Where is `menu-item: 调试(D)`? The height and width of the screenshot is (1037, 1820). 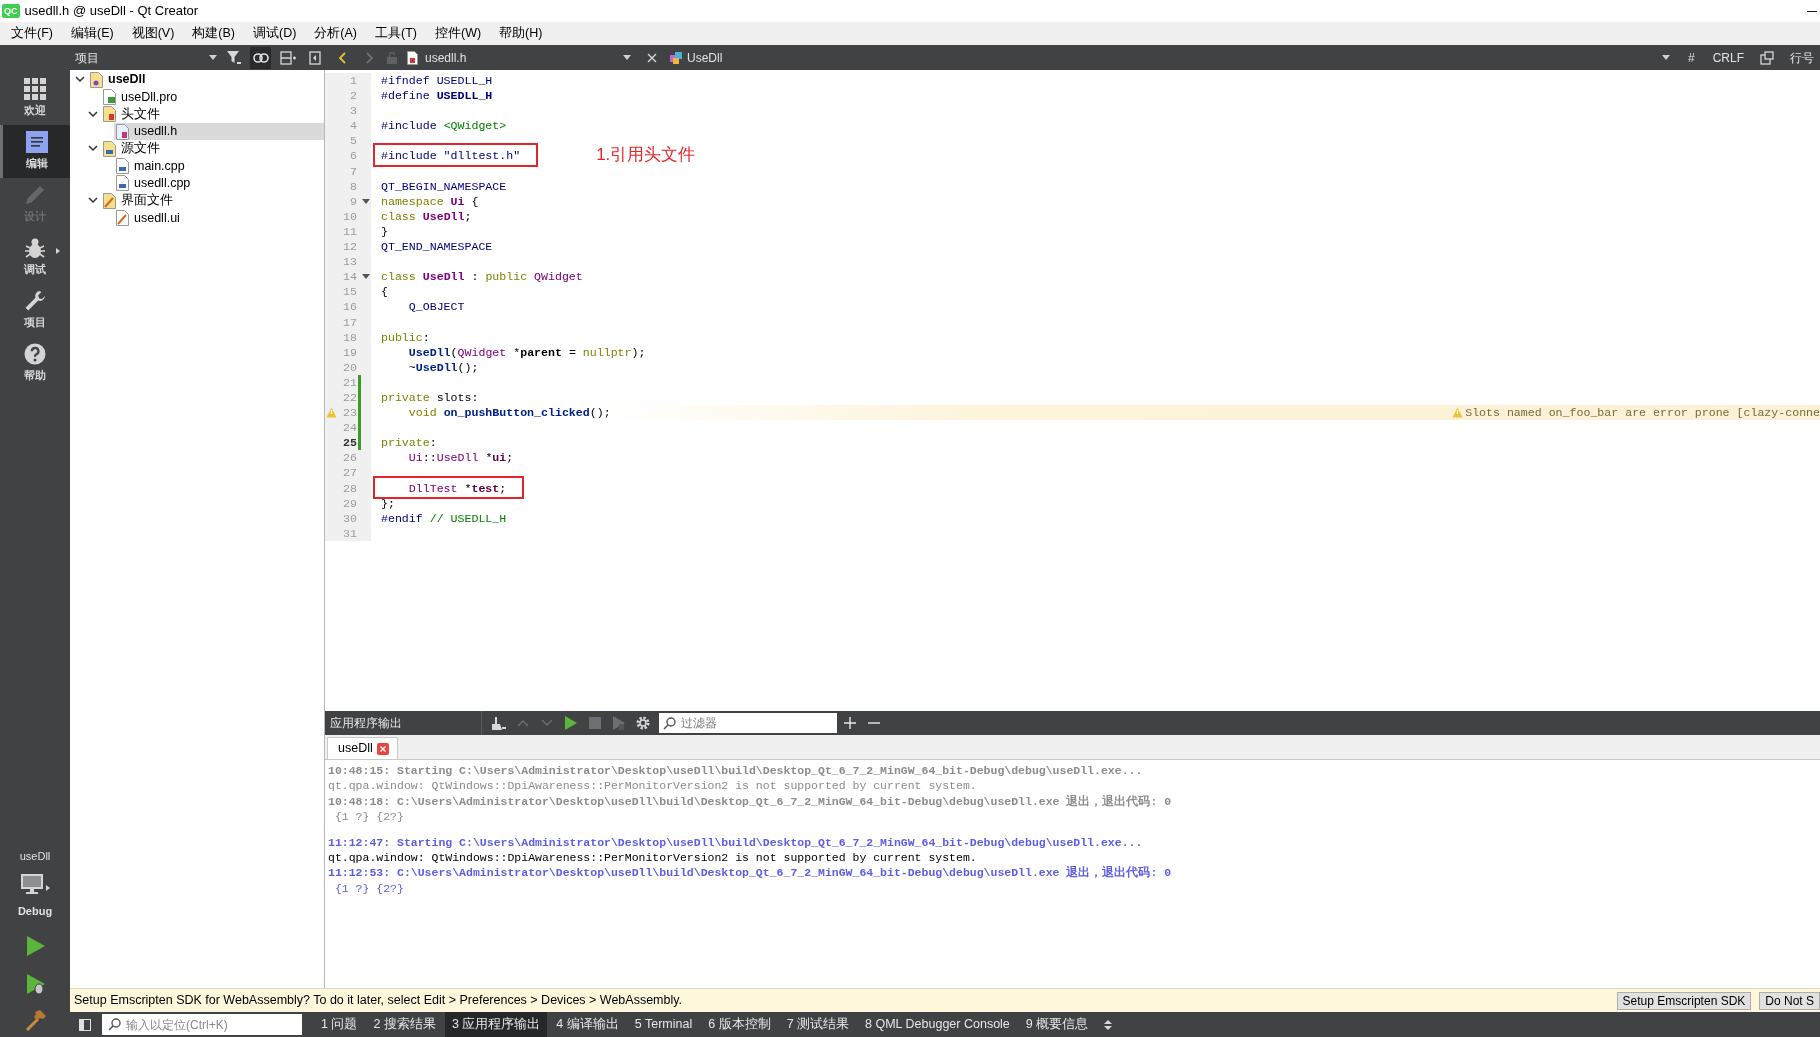
menu-item: 调试(D) is located at coordinates (275, 33).